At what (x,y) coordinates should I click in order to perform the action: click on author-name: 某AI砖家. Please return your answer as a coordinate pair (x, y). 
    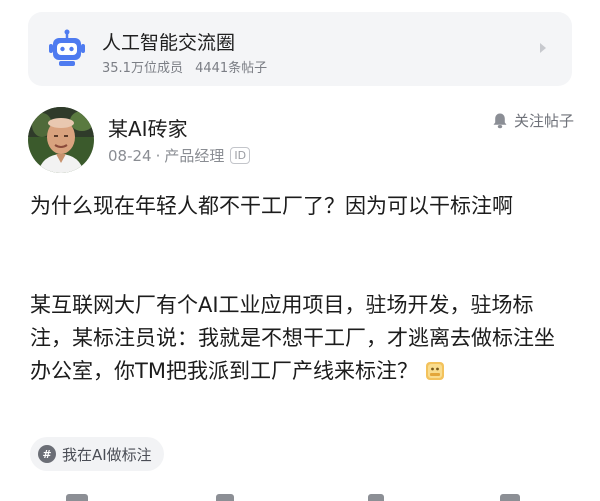
    Looking at the image, I should click on (148, 127).